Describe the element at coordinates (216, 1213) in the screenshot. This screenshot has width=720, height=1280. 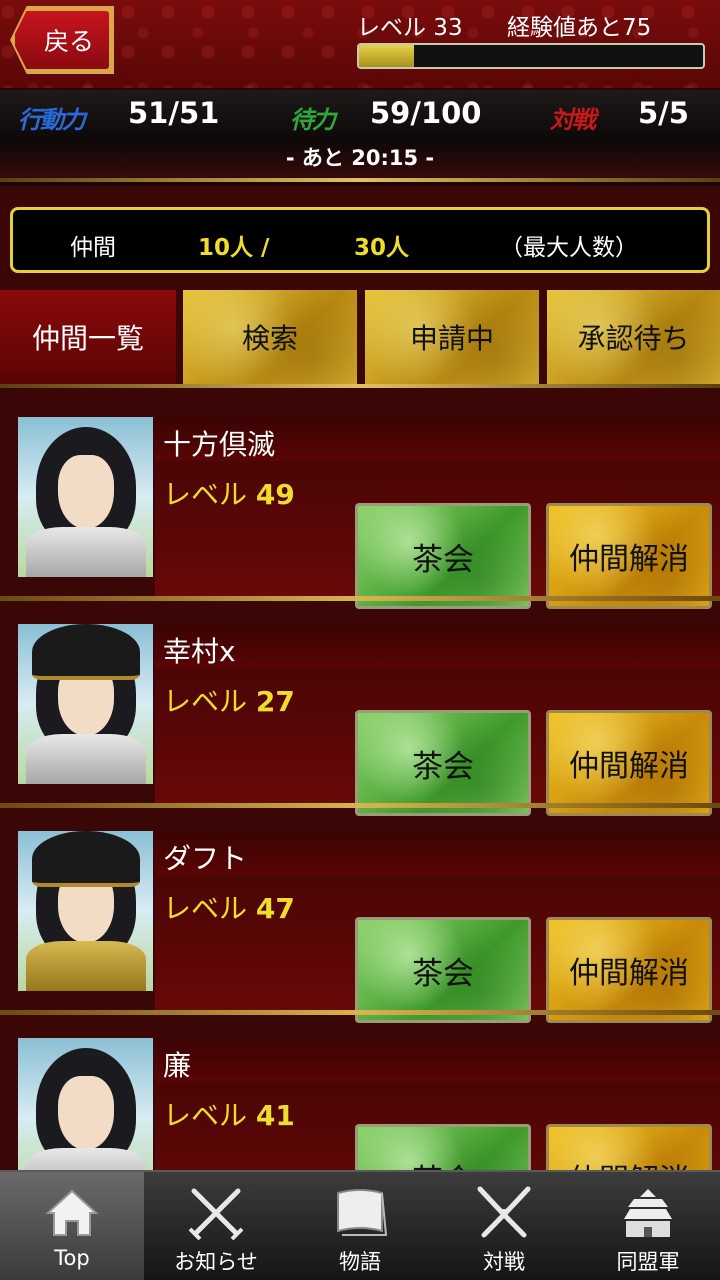
I see `crossed-swords-icon` at that location.